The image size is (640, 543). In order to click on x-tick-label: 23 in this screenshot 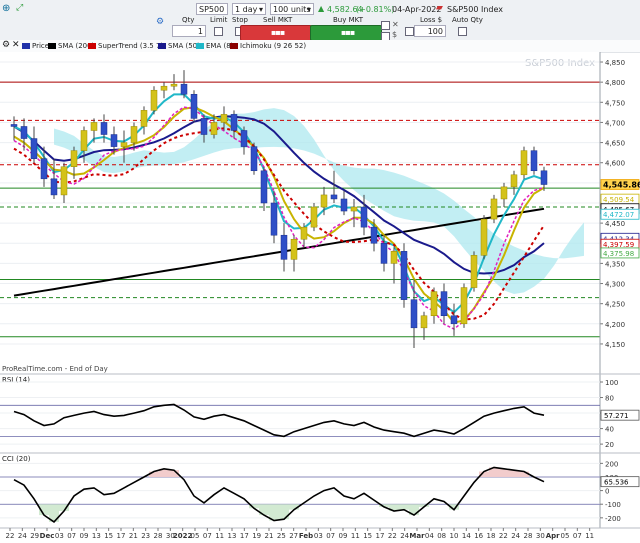, I will do `click(145, 536)`.